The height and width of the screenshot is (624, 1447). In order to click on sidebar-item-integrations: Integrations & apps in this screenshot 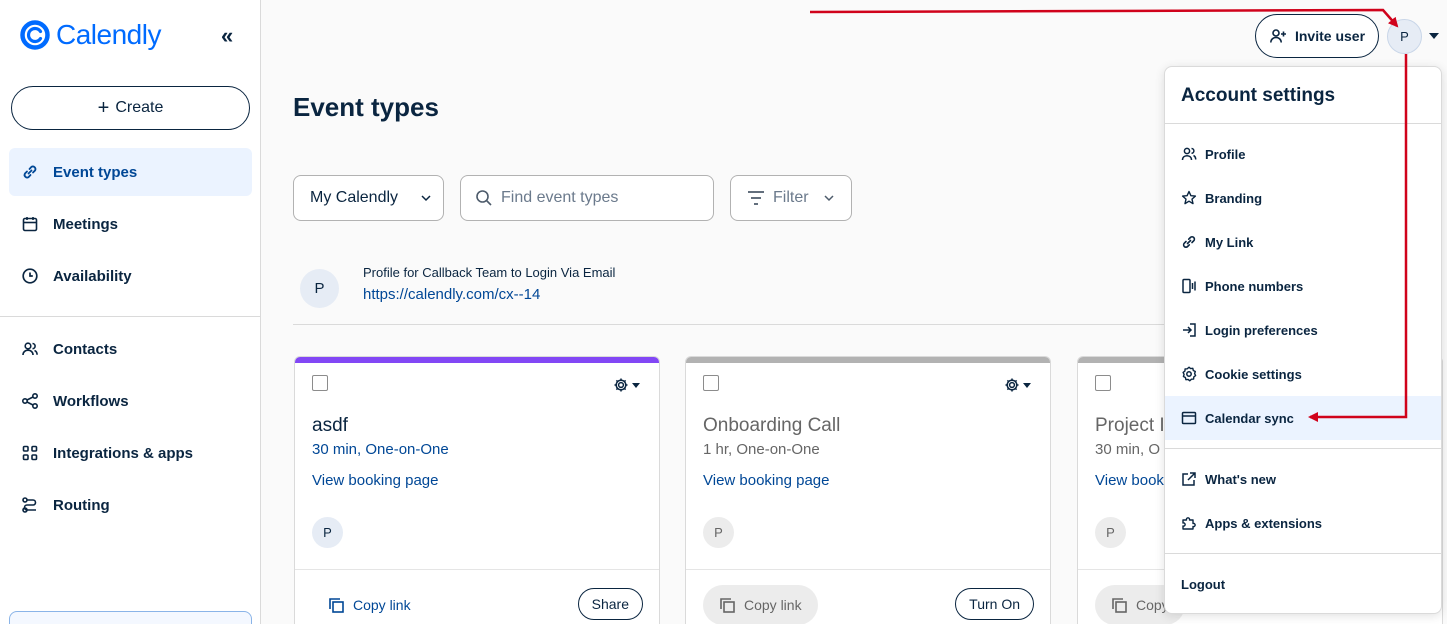, I will do `click(130, 453)`.